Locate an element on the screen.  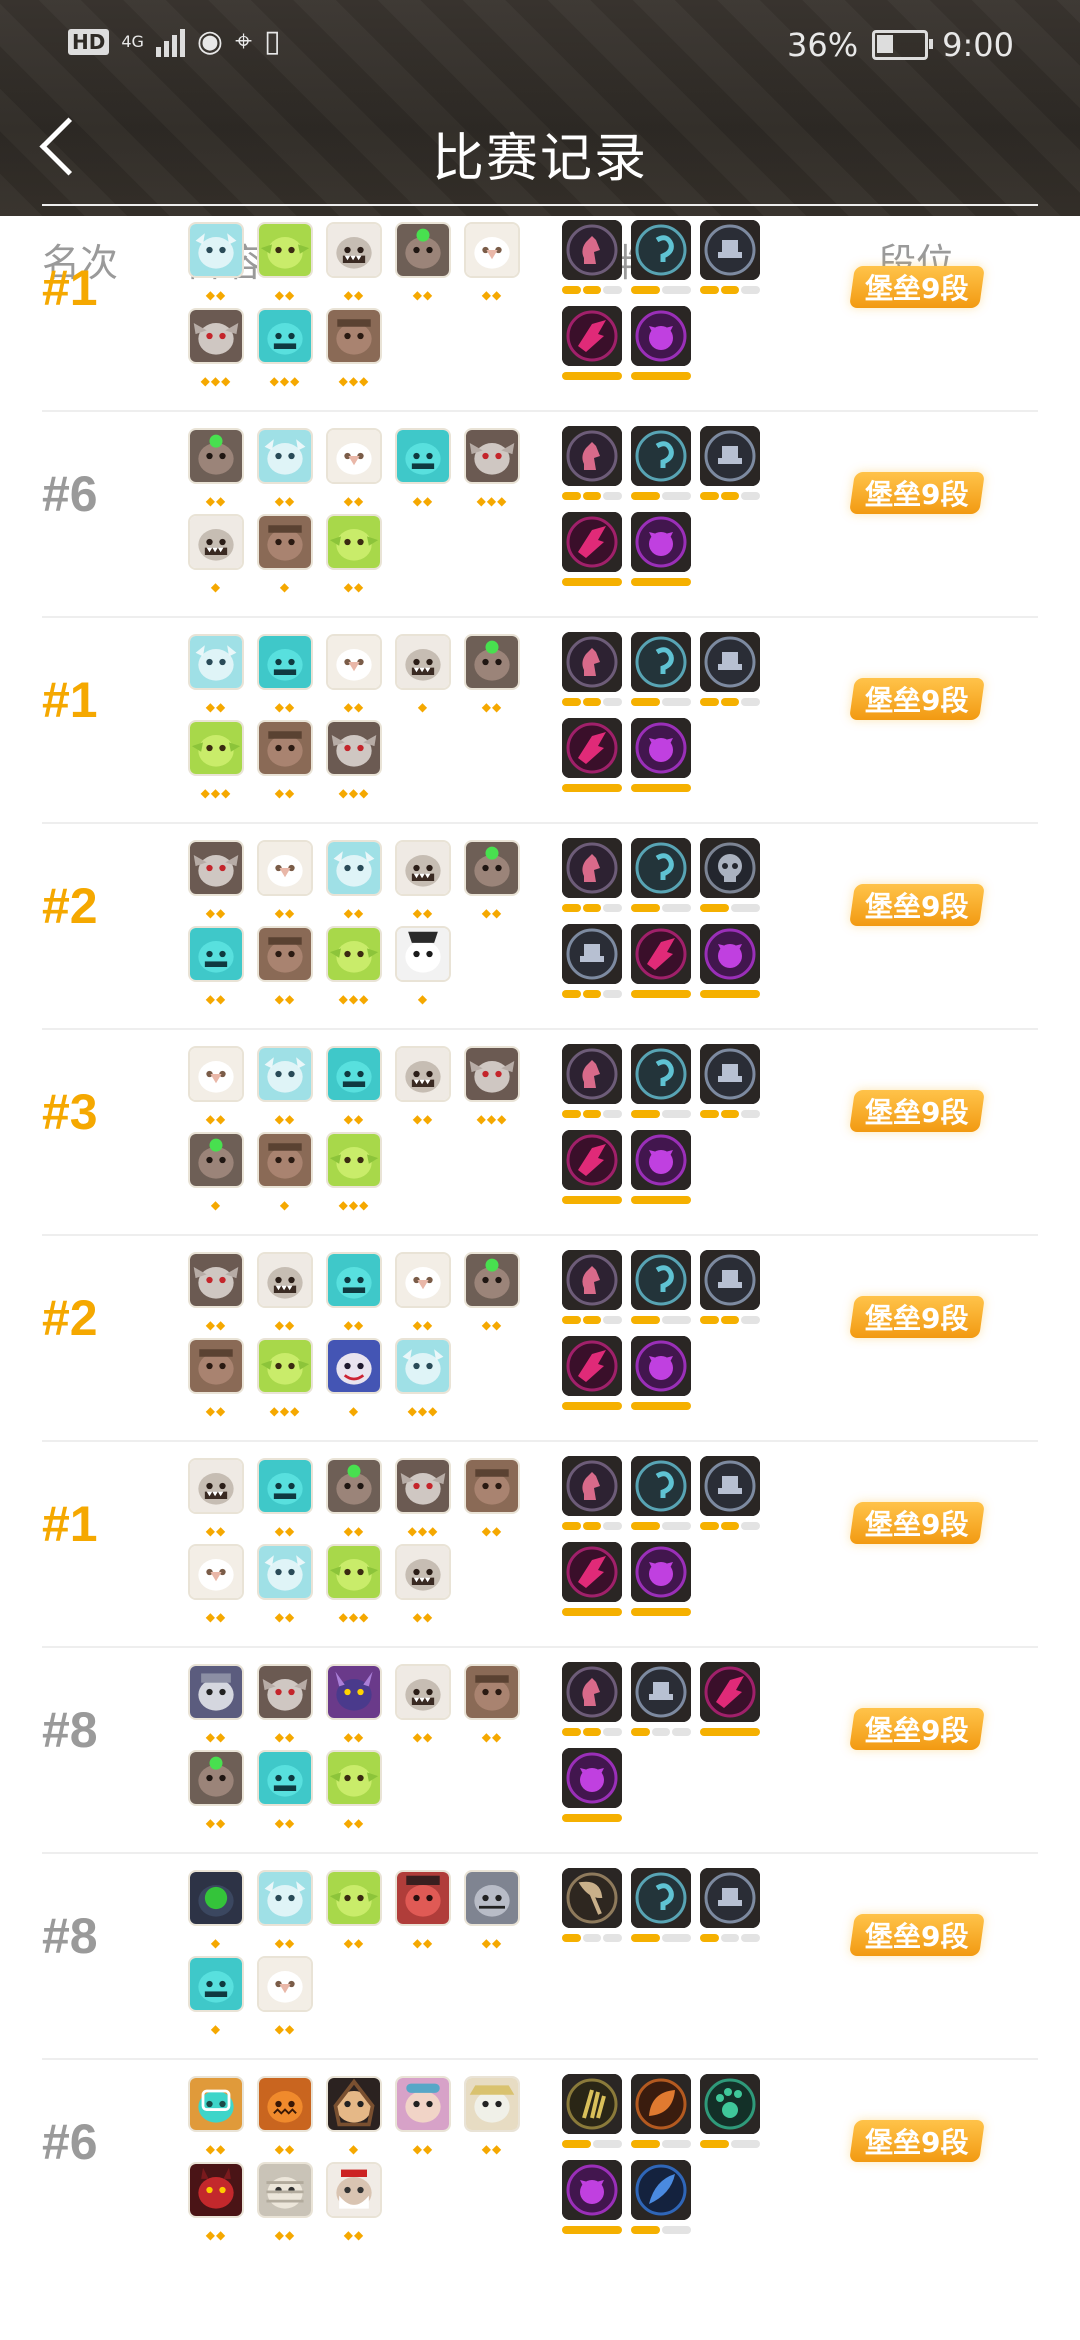
match-row: #6 ◆◆ ◆◆ ◆◆ ◆◆ ◆◆◆ ◆ ◆ ◆◆ 堡垒9段 is located at coordinates (540, 513).